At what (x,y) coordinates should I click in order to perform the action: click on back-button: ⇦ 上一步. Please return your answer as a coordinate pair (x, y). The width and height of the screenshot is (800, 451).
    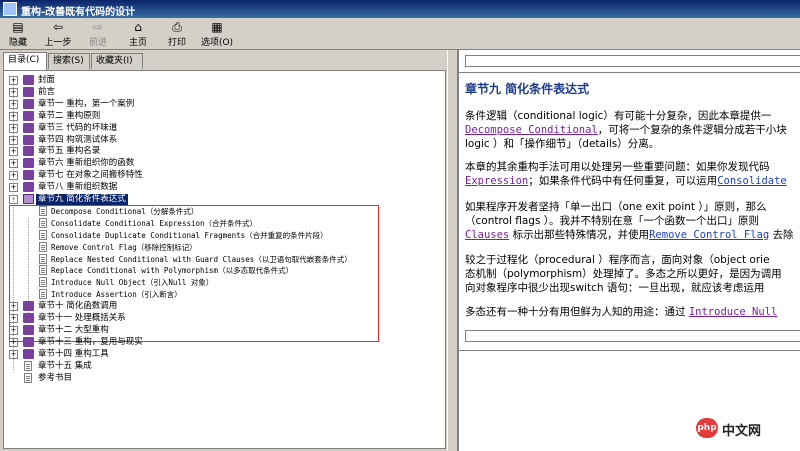
    Looking at the image, I should click on (58, 34).